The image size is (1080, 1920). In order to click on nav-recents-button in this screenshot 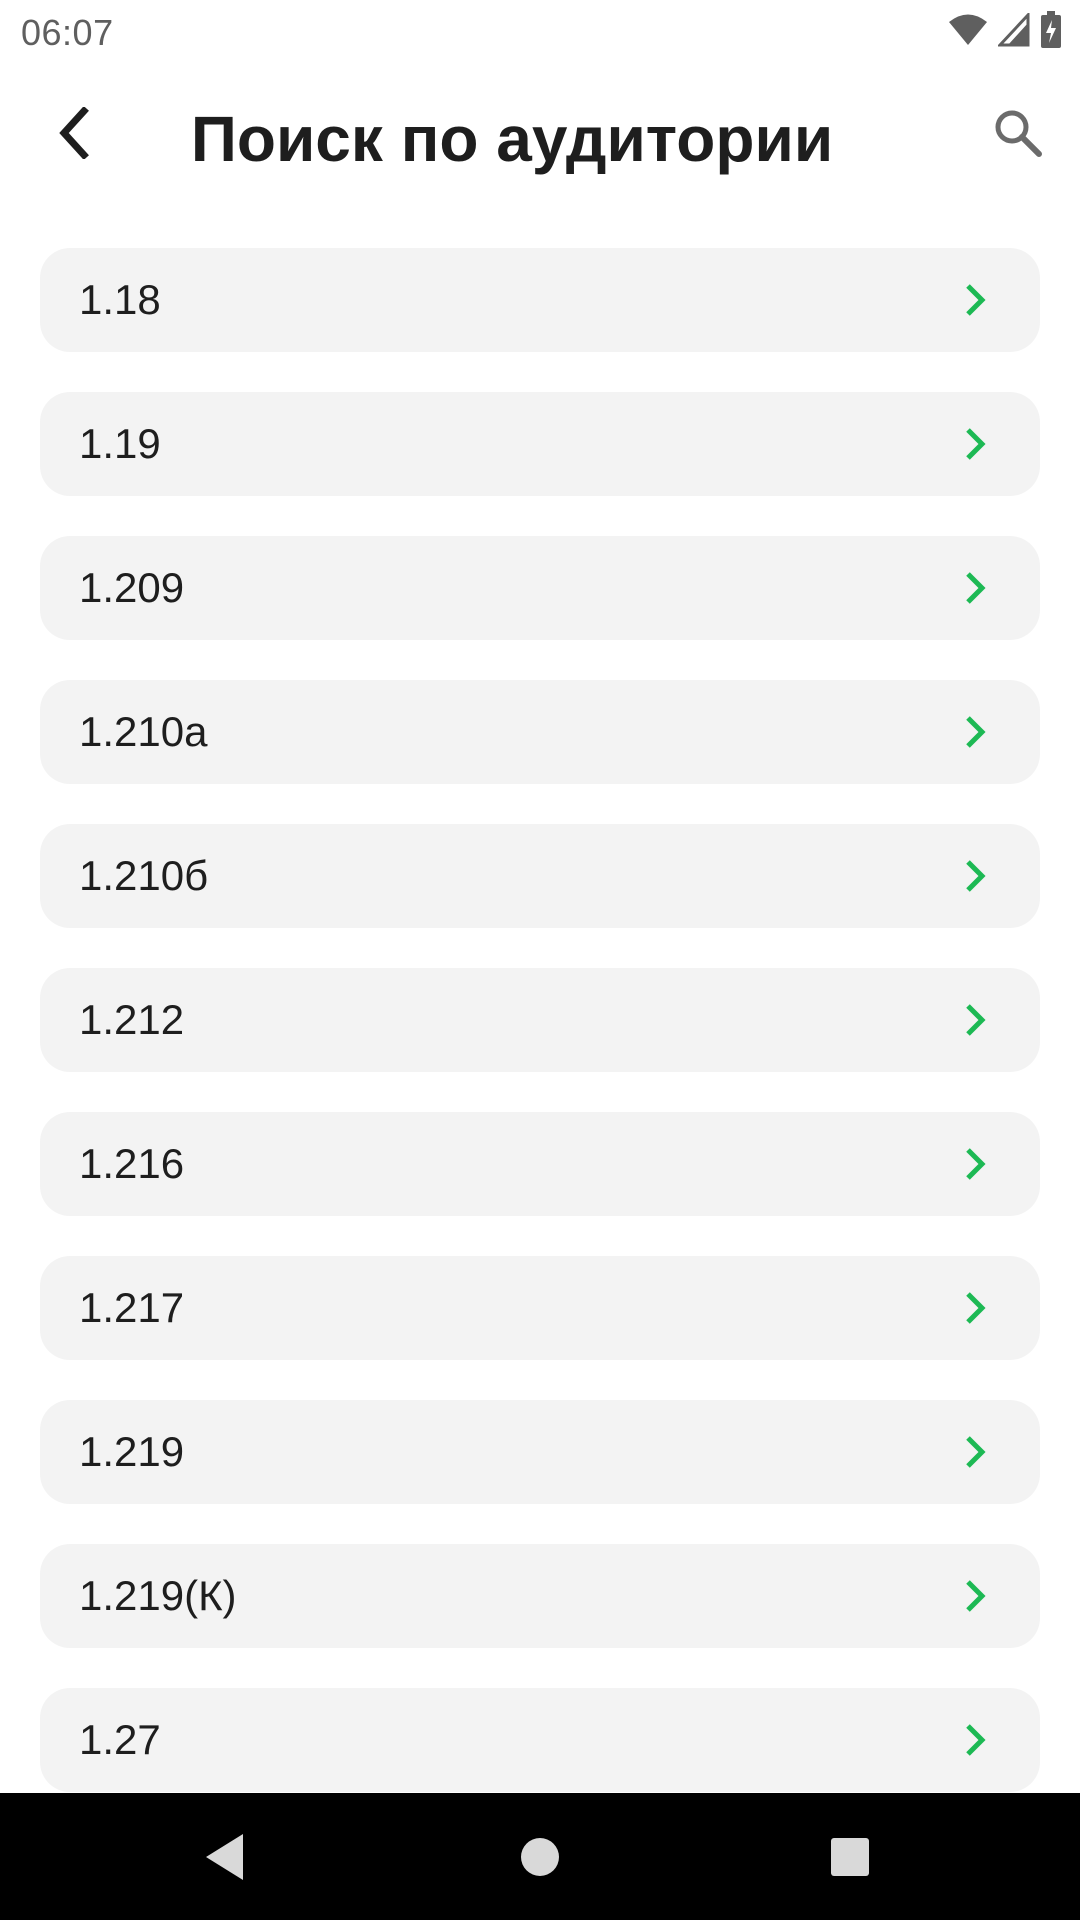, I will do `click(850, 1857)`.